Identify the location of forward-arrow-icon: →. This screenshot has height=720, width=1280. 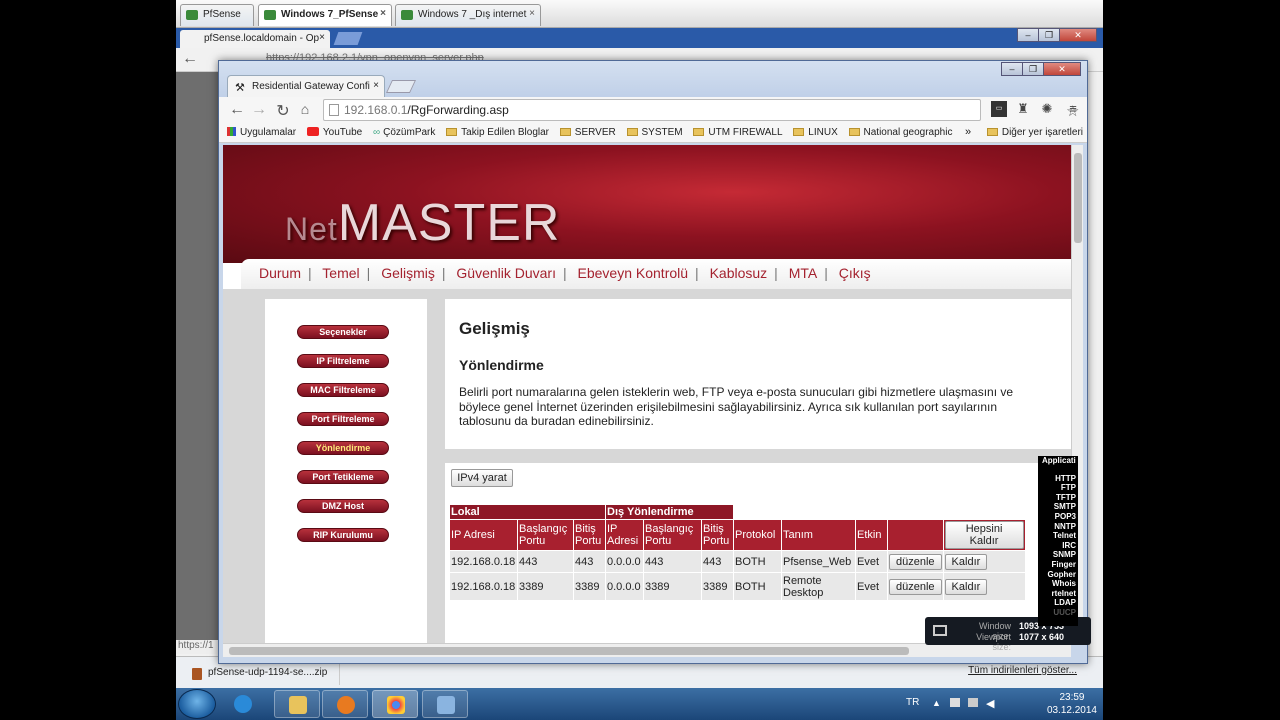
(259, 110).